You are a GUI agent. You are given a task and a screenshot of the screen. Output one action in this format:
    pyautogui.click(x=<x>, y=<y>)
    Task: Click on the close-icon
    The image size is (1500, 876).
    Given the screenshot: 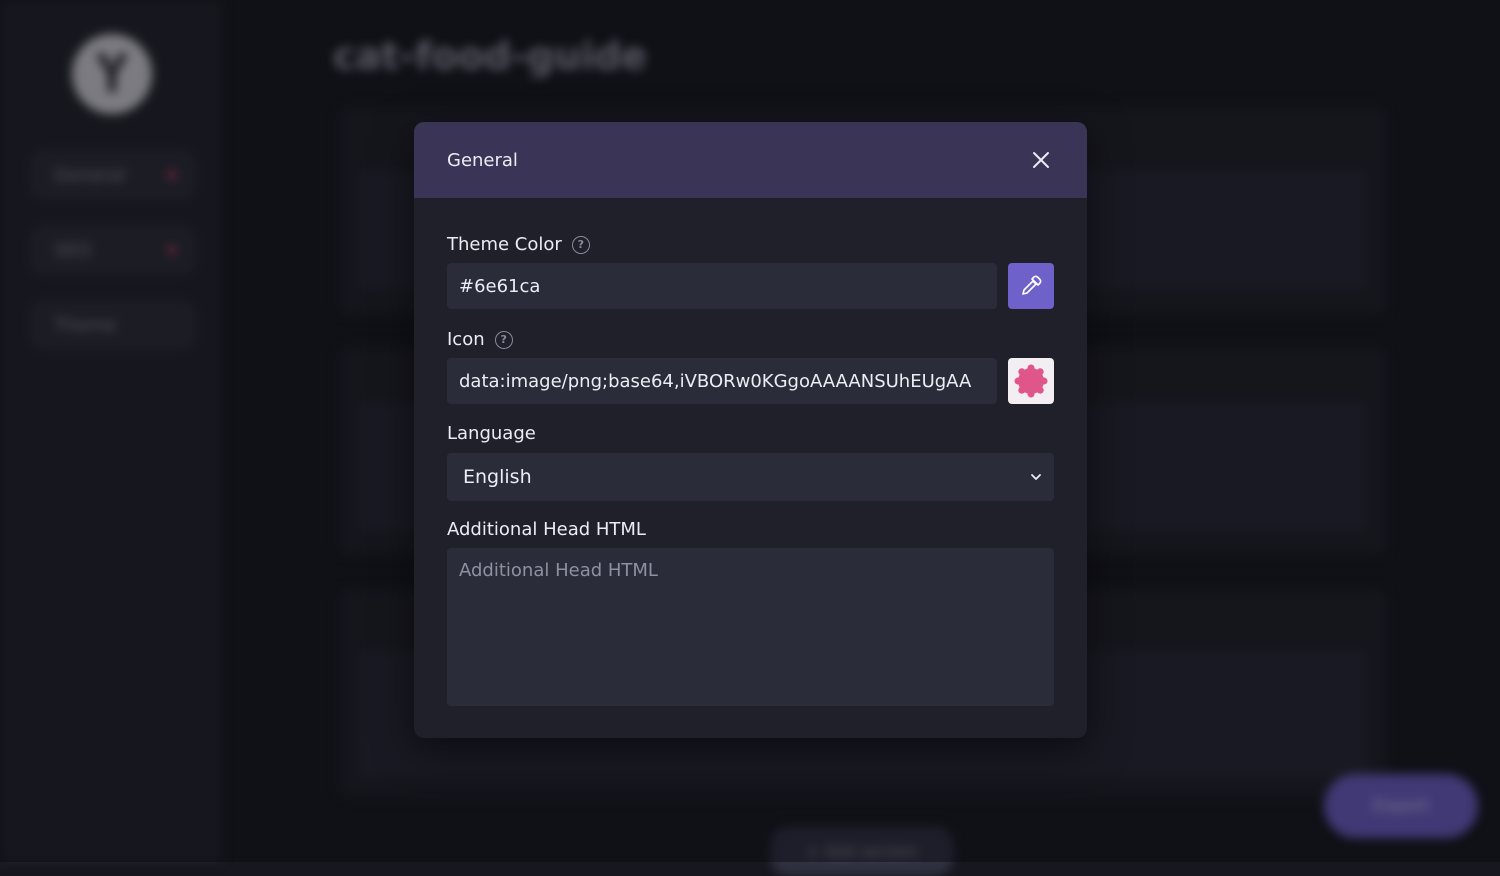 What is the action you would take?
    pyautogui.click(x=1041, y=160)
    